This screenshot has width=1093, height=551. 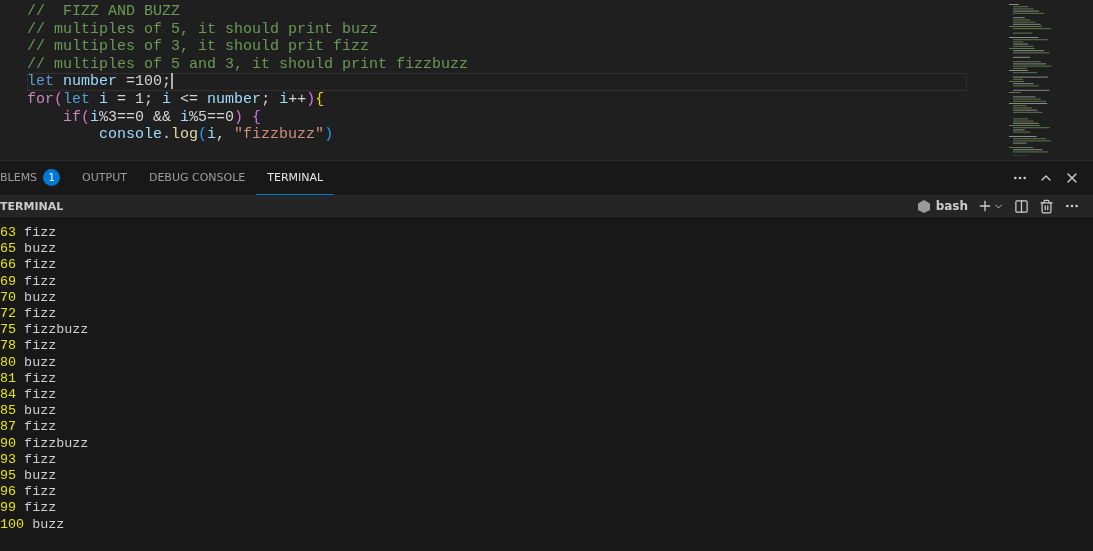 I want to click on code-line: for(let i = 1; i <= number; i++){, so click(x=176, y=99).